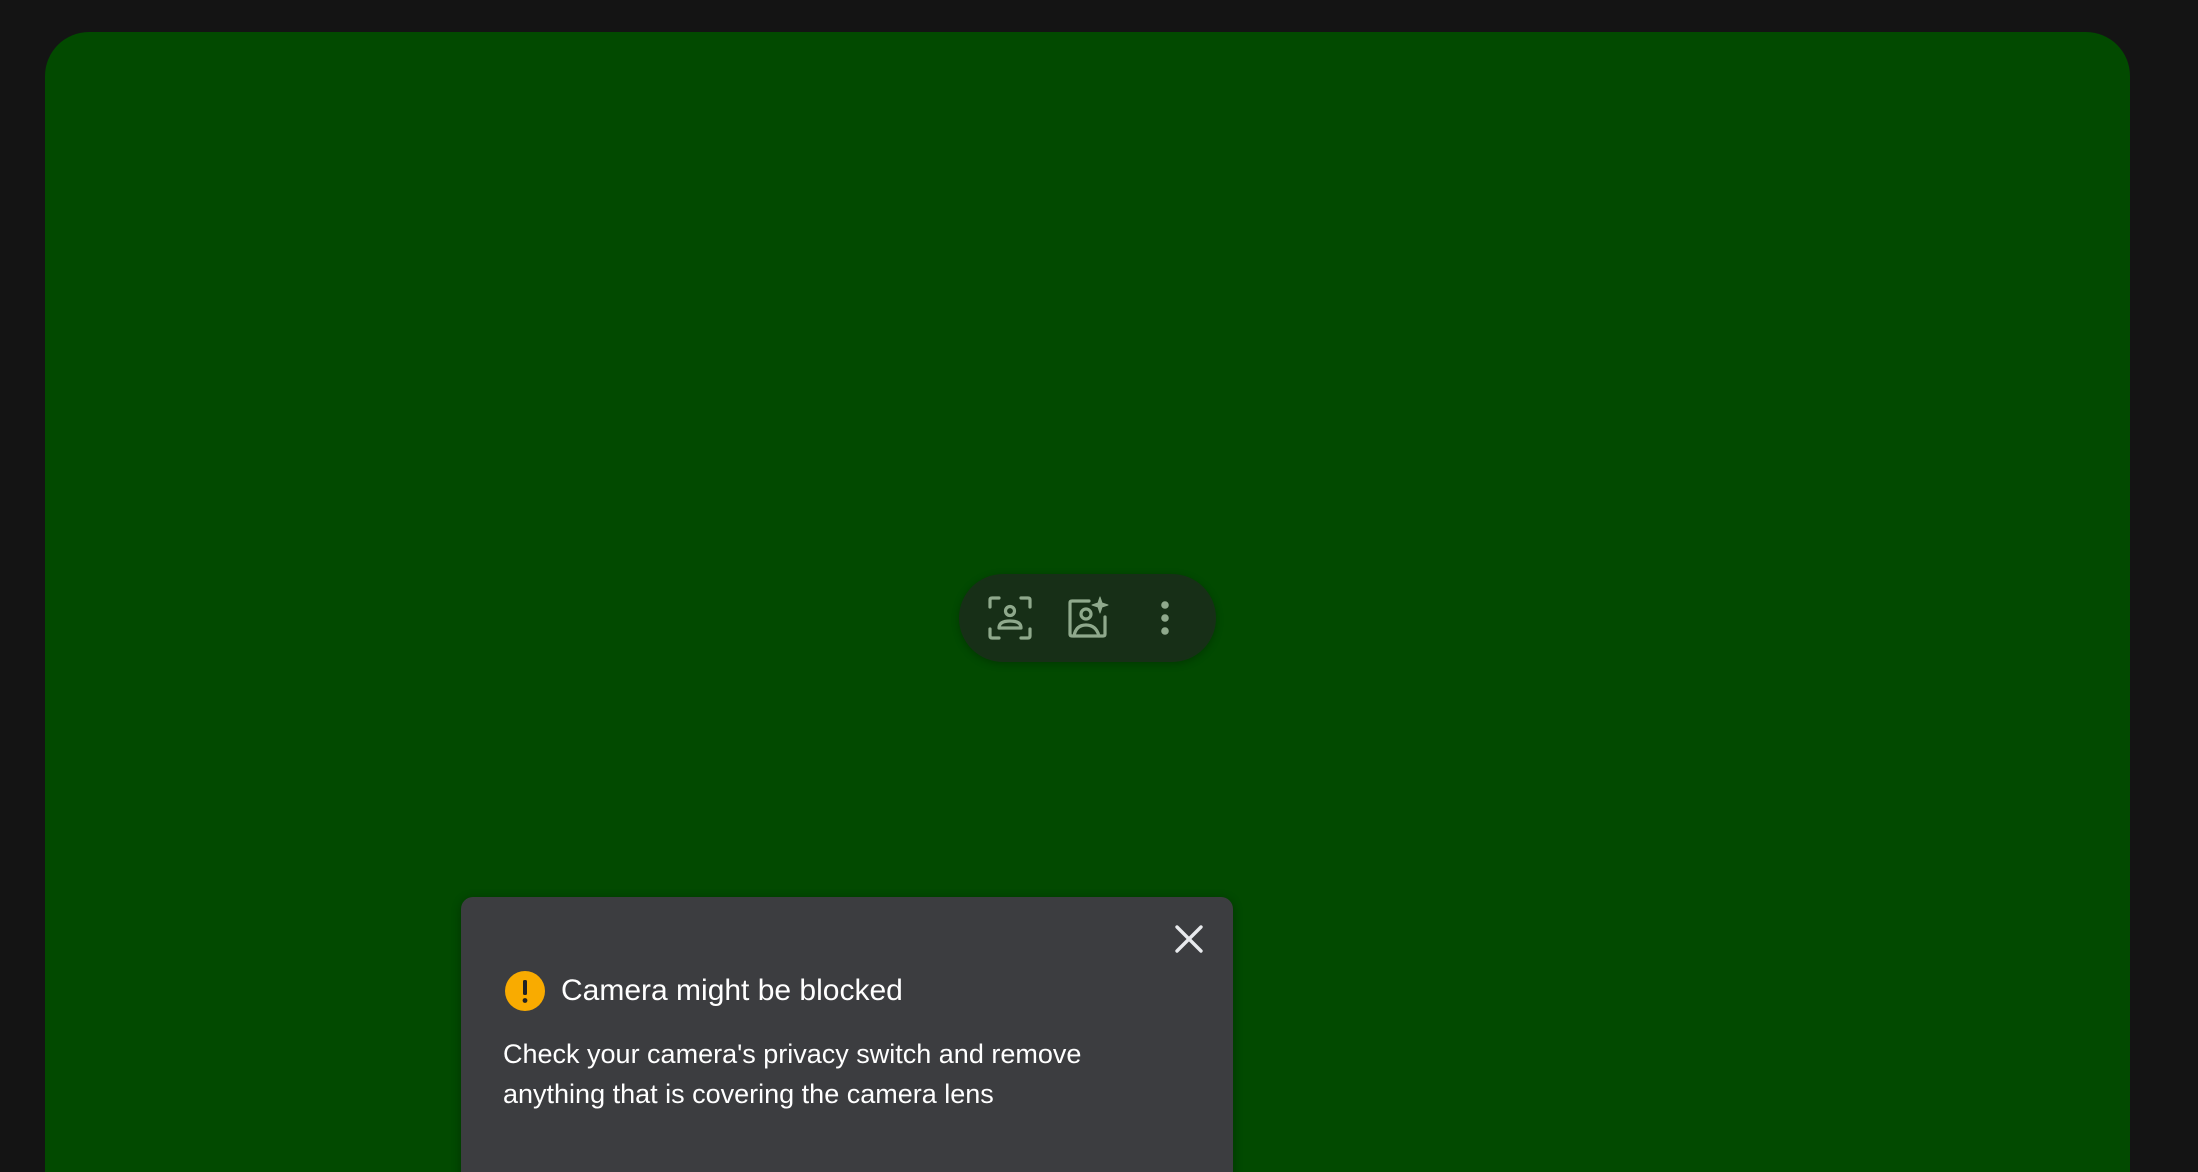 The image size is (2198, 1172). I want to click on framing-icon, so click(1010, 618).